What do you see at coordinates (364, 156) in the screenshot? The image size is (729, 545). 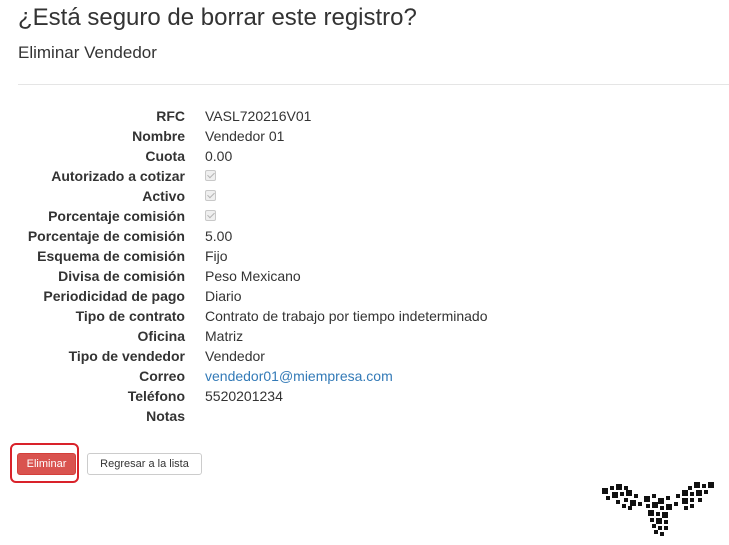 I see `detail-row-cuota: Cuota 0.00` at bounding box center [364, 156].